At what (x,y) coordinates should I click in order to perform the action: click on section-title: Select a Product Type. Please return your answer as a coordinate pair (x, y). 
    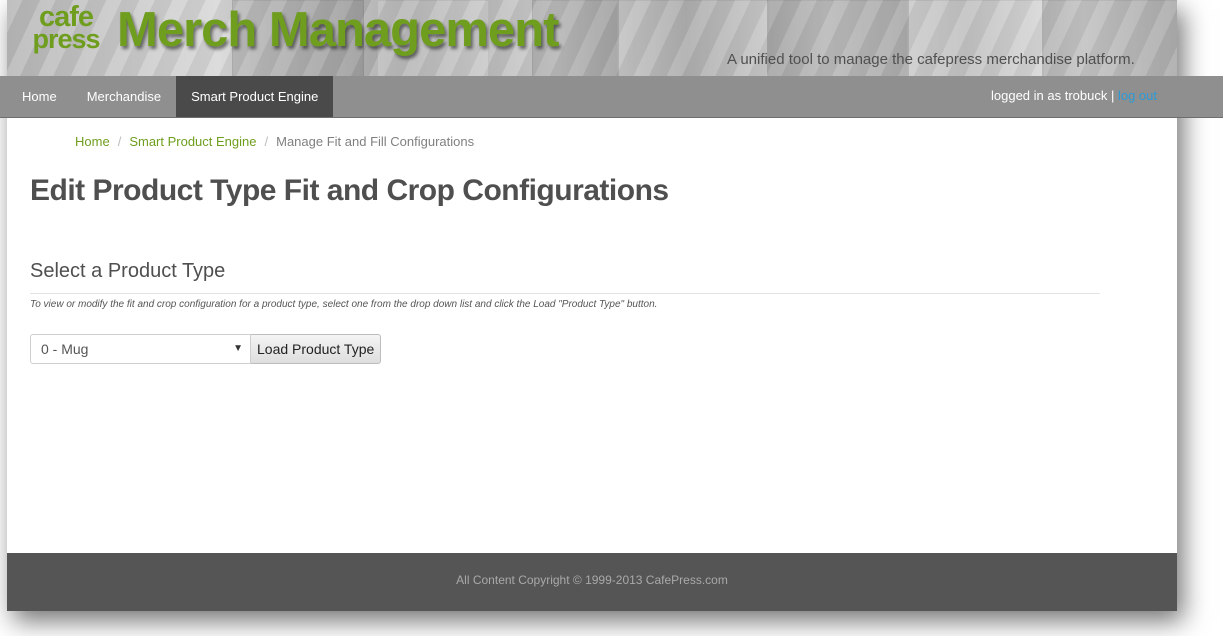
    Looking at the image, I should click on (128, 271).